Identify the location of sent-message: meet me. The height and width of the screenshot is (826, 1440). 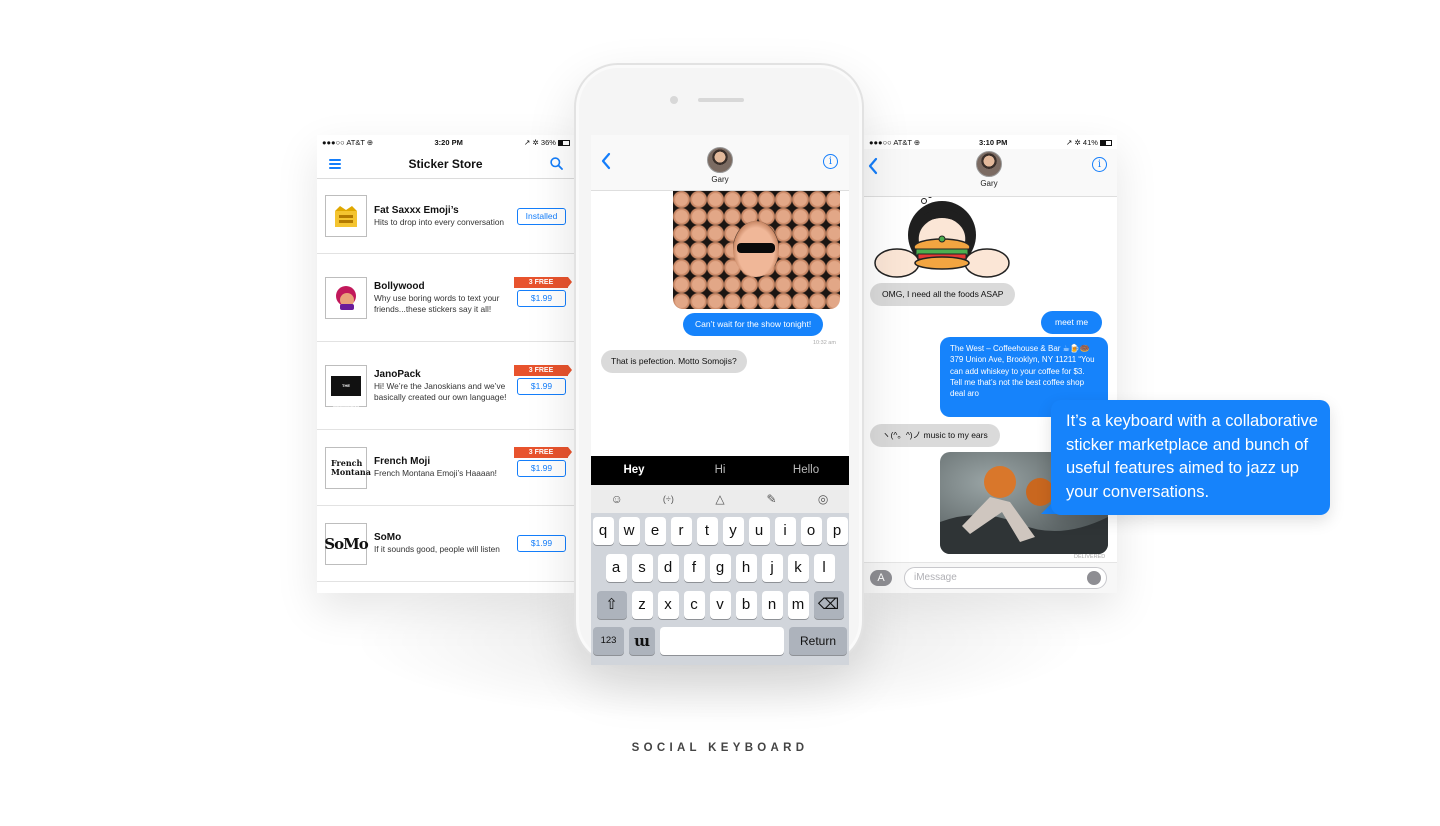
(1072, 322).